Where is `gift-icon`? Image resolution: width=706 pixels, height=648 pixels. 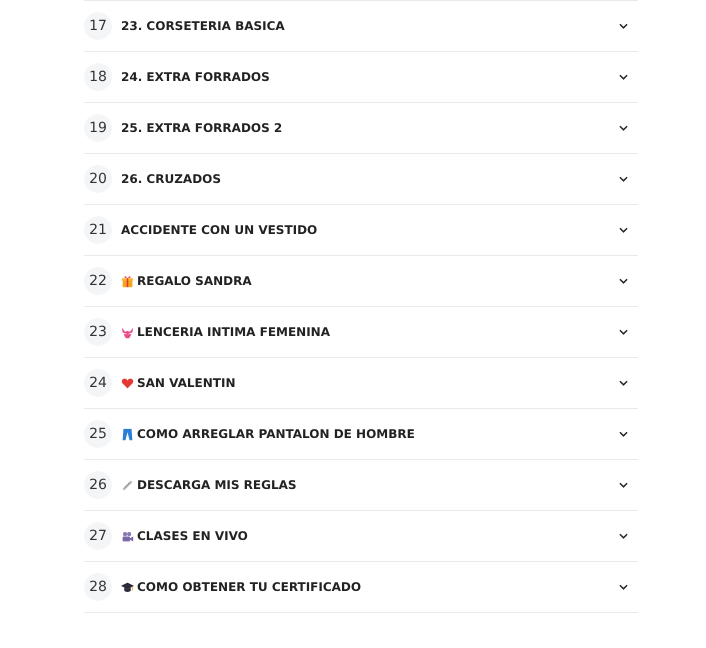 gift-icon is located at coordinates (127, 281).